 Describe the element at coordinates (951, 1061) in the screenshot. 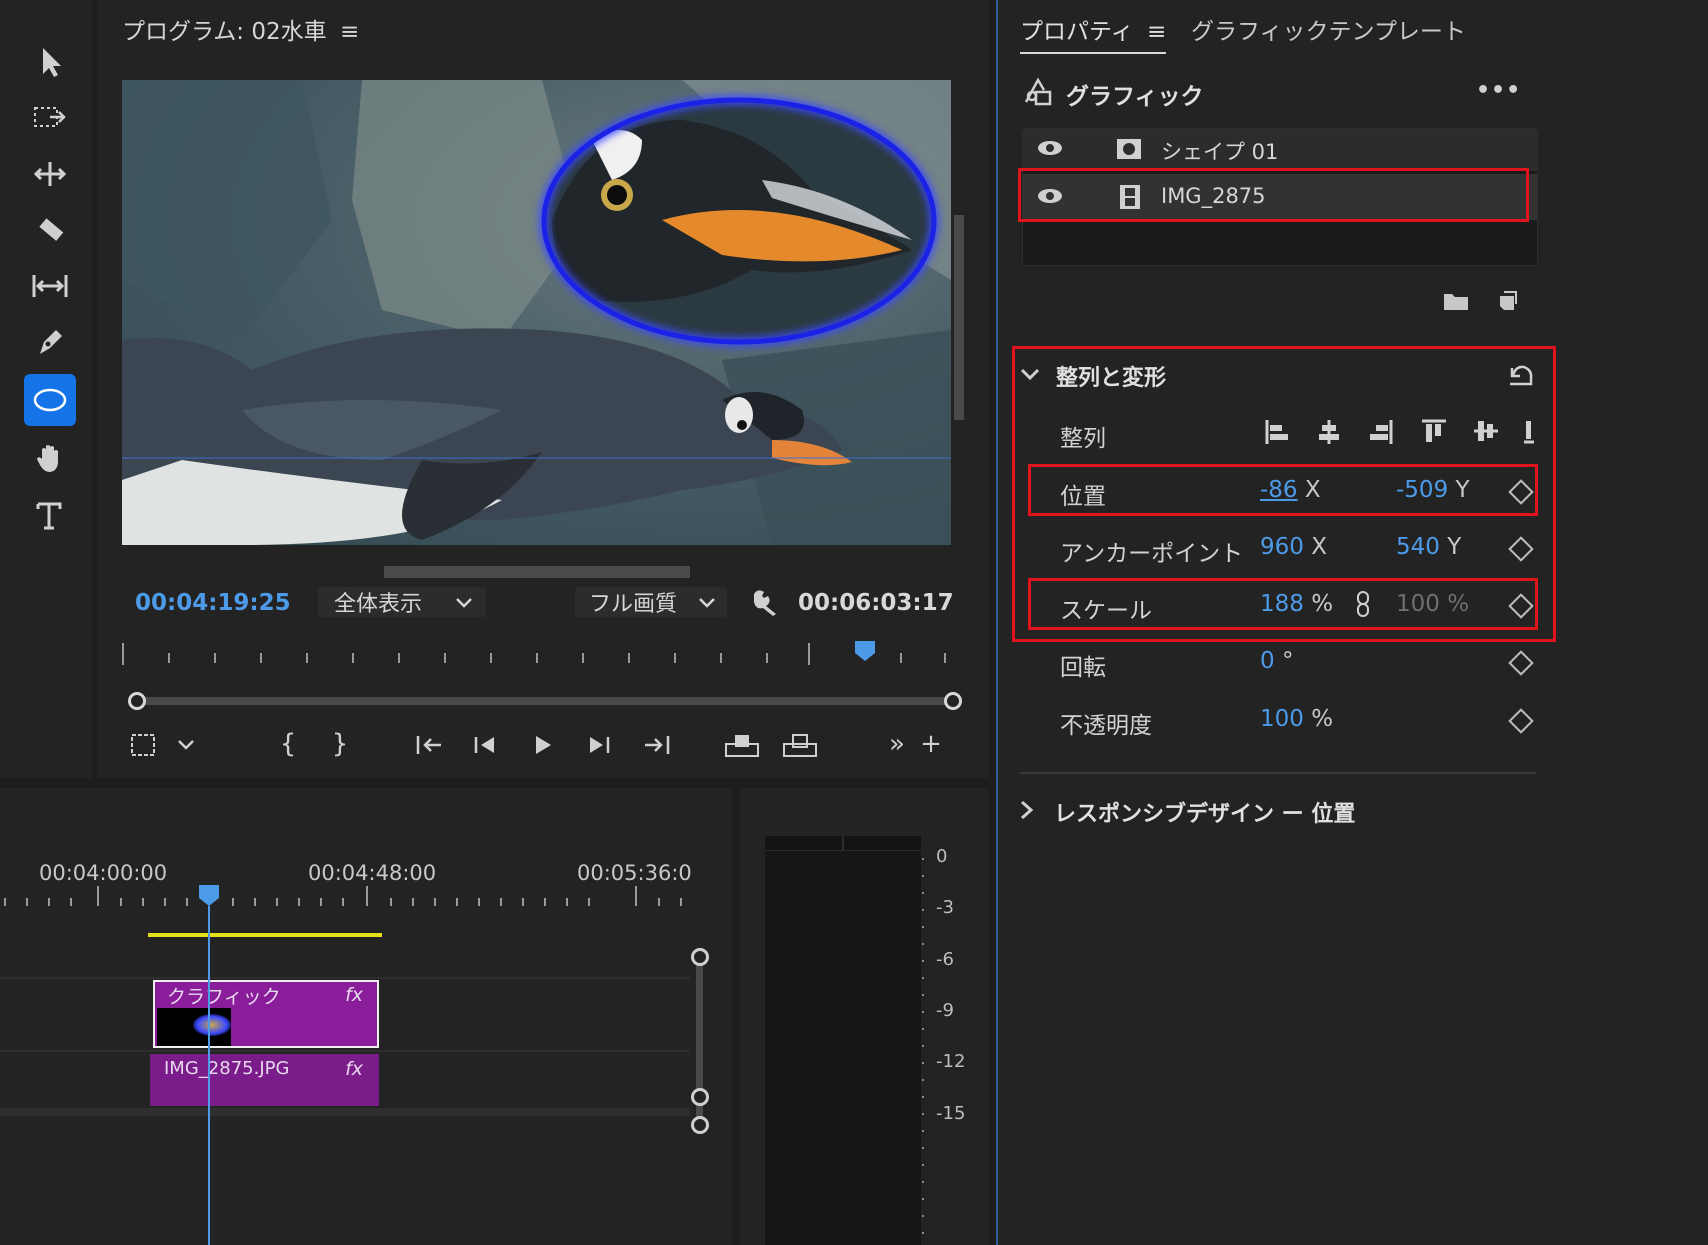

I see `meter-label: -12` at that location.